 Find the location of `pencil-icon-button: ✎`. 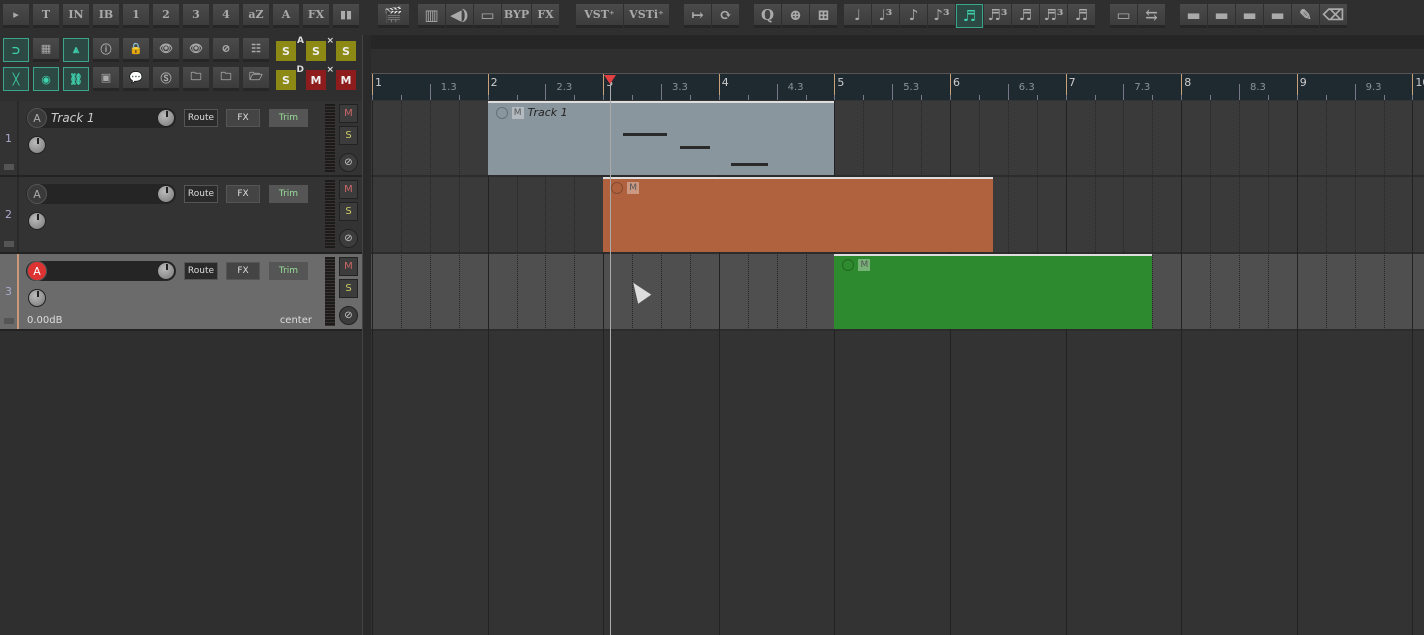

pencil-icon-button: ✎ is located at coordinates (1305, 16).